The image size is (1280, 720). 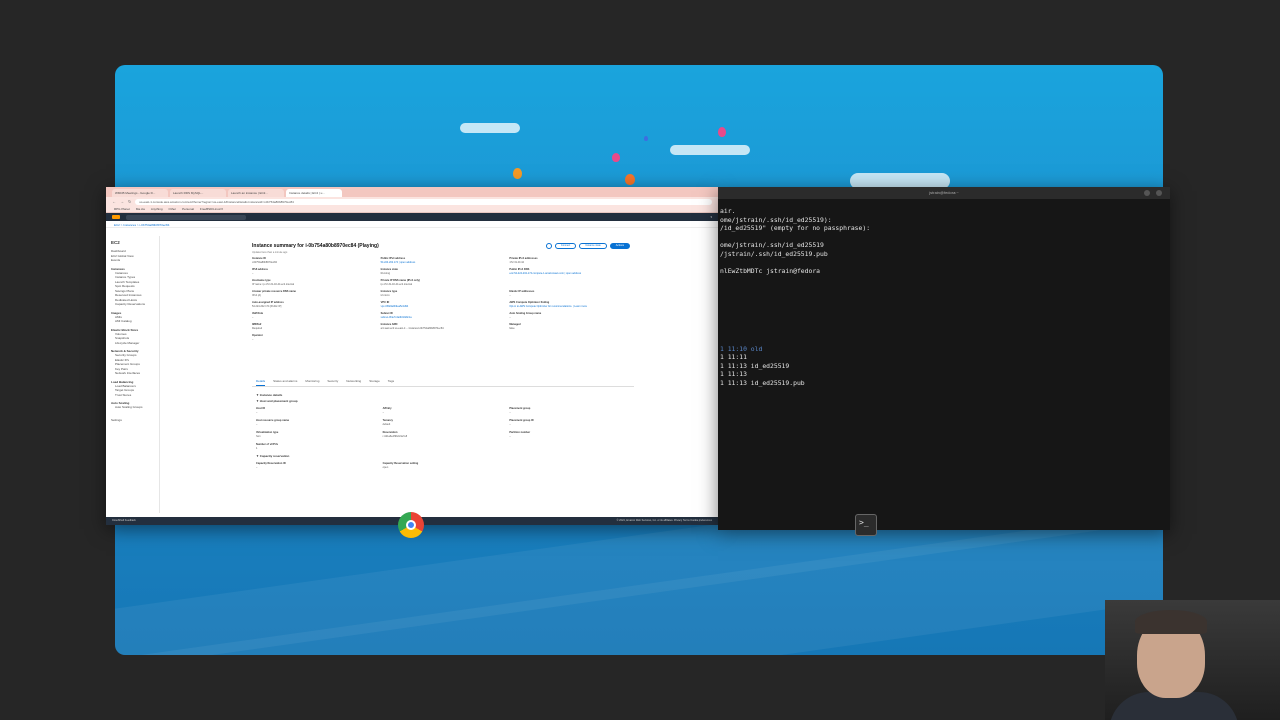 I want to click on sidebar-item: Network Interfaces, so click(x=134, y=373).